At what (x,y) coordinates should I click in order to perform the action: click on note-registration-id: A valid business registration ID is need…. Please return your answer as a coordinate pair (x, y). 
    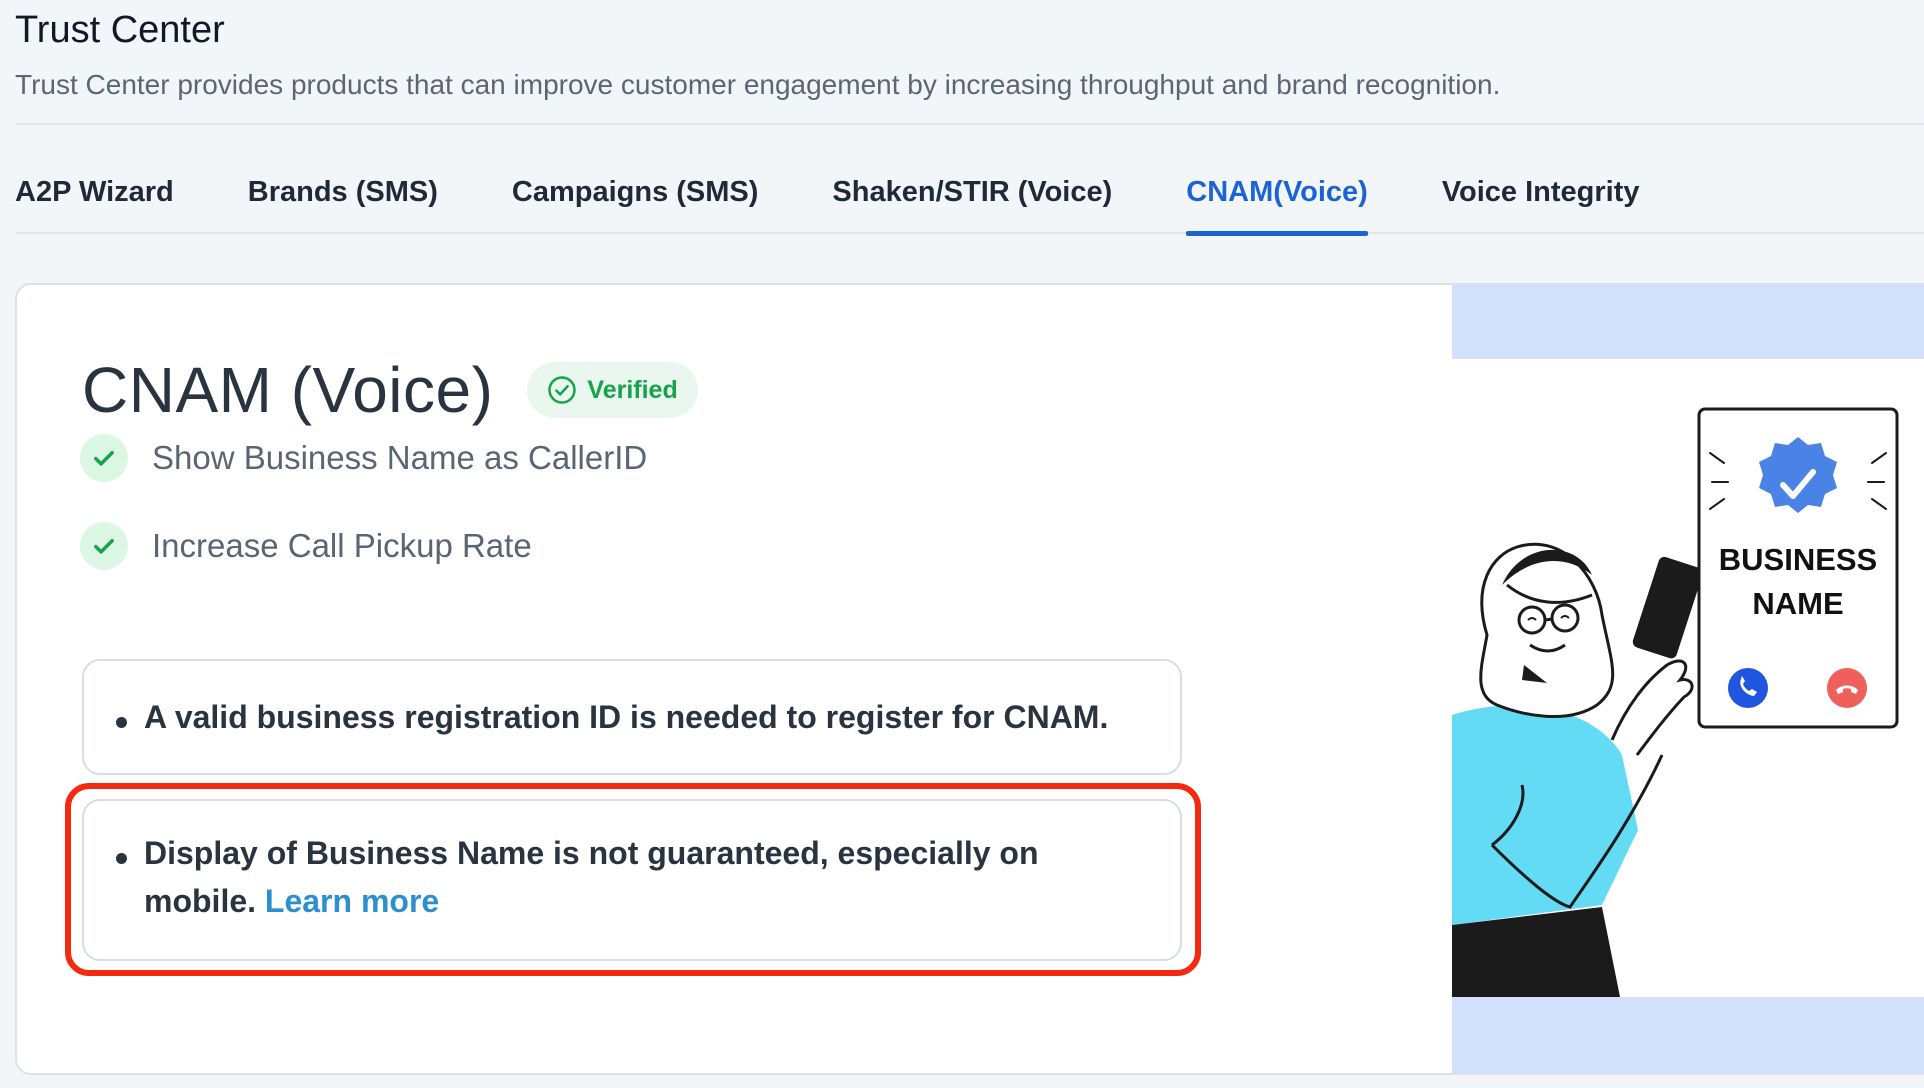
    Looking at the image, I should click on (632, 717).